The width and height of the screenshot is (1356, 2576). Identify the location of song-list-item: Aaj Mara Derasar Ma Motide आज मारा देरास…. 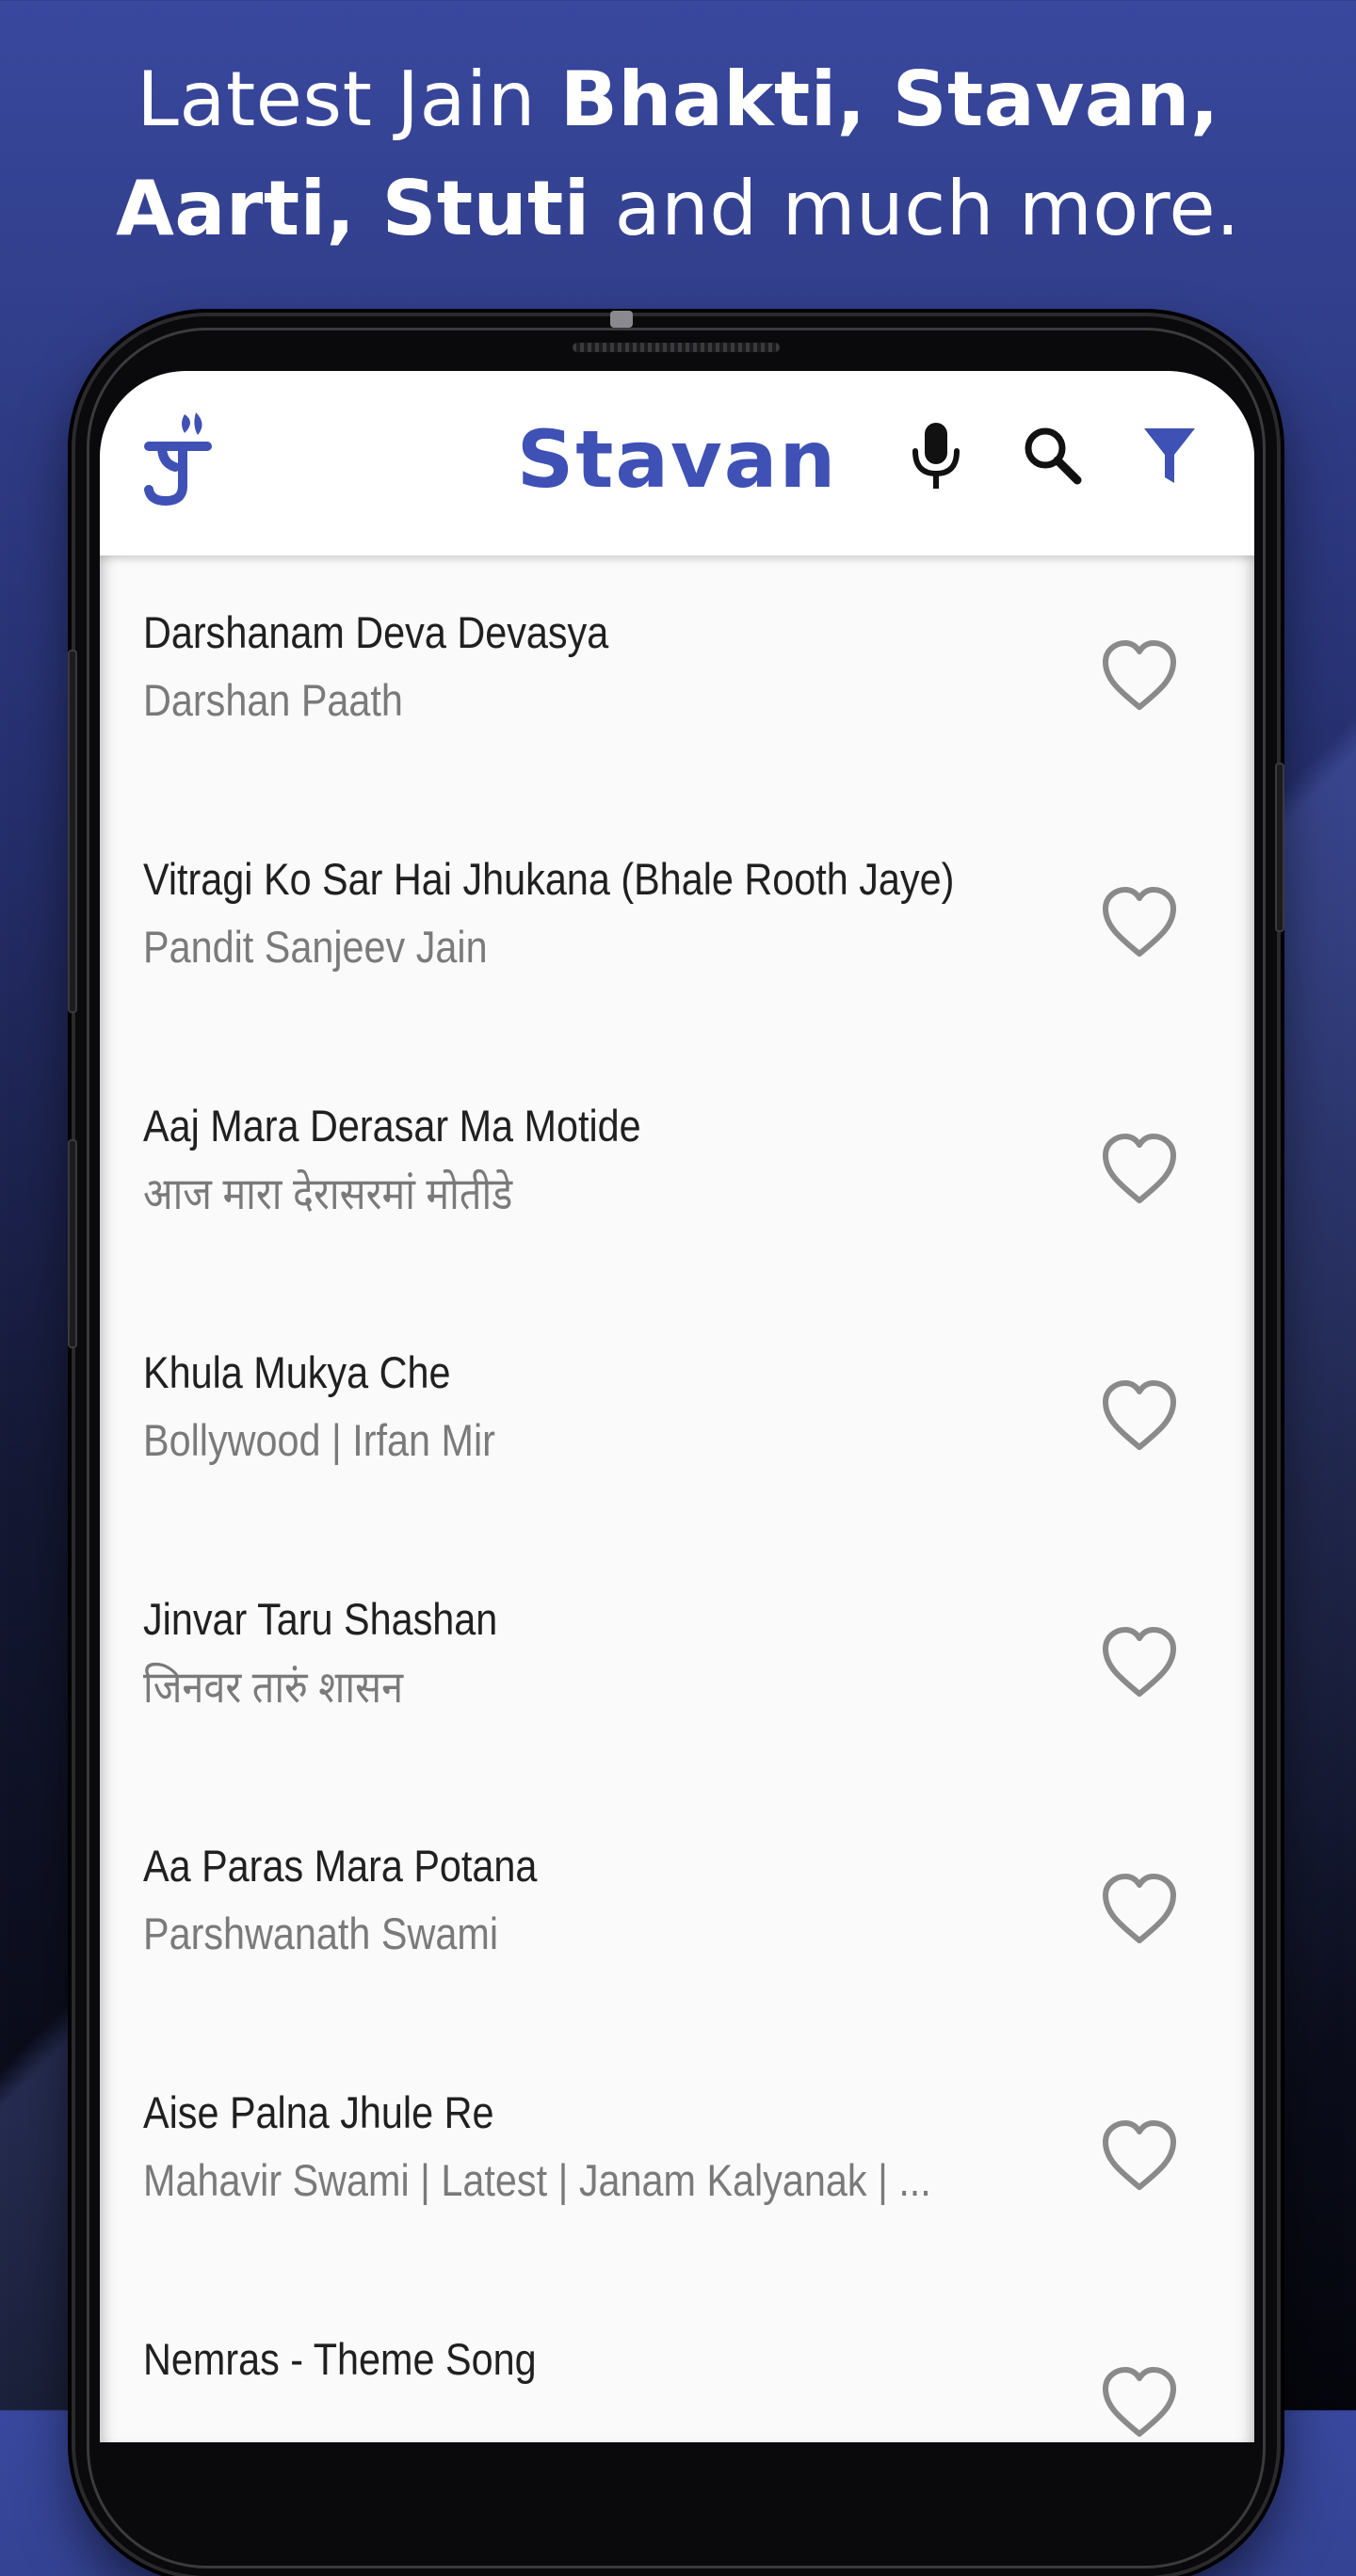
(677, 1172).